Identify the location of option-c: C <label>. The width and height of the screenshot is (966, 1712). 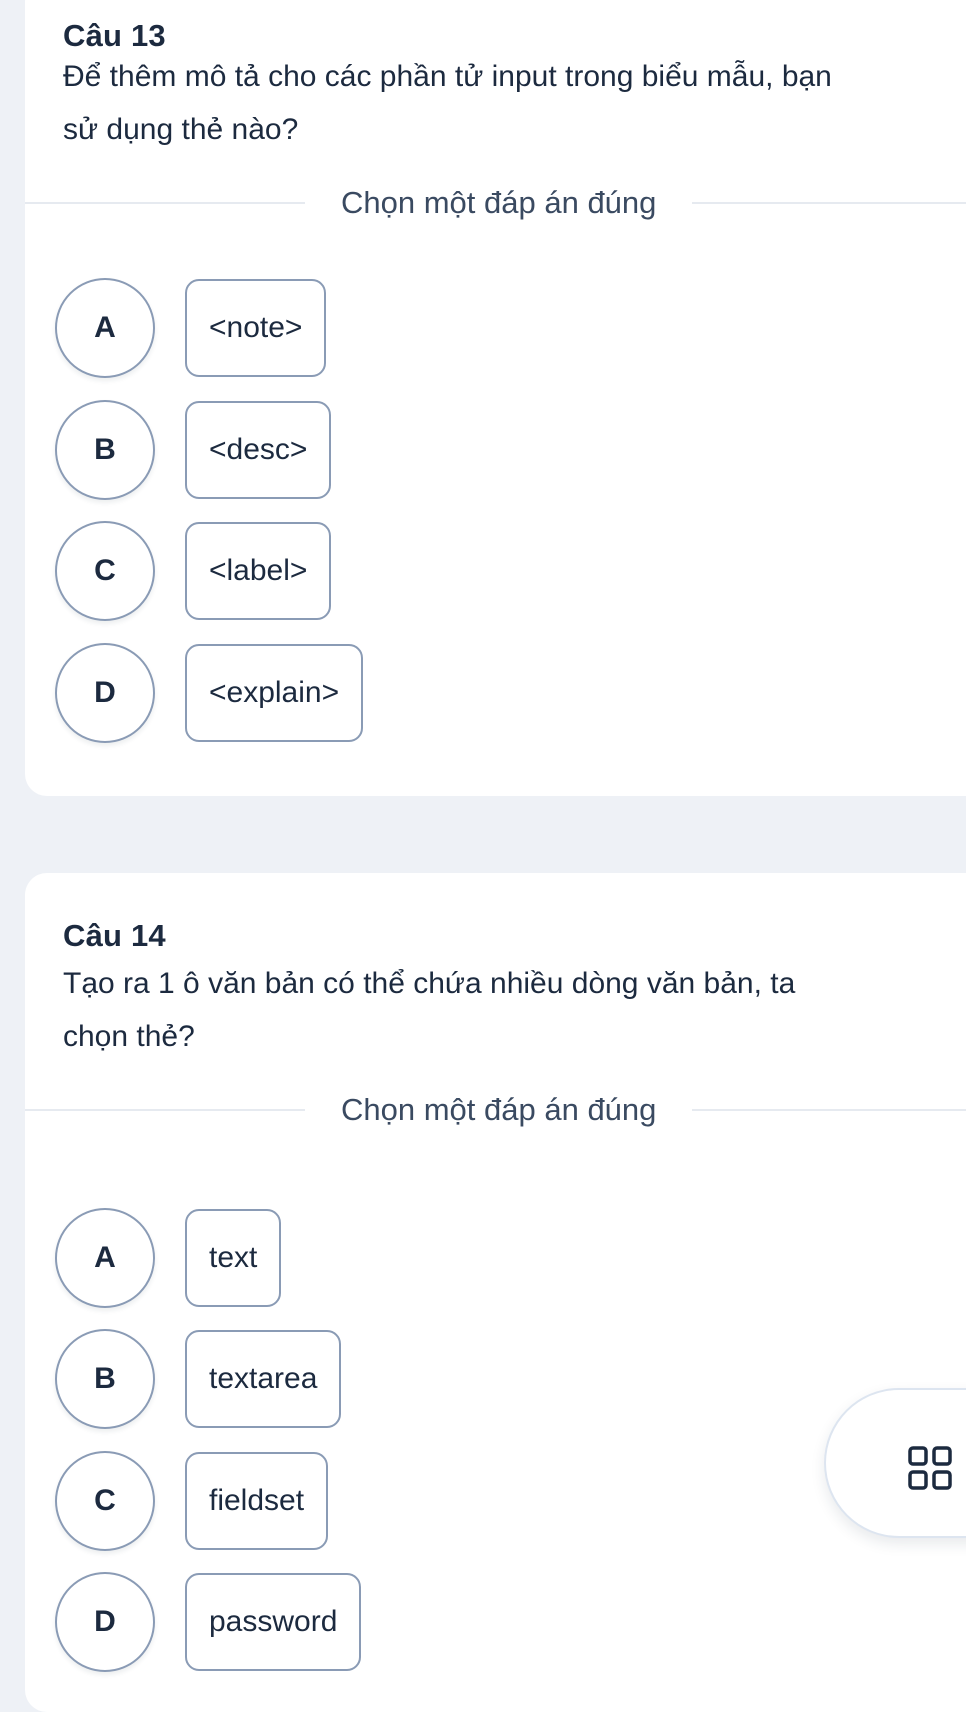
(193, 571).